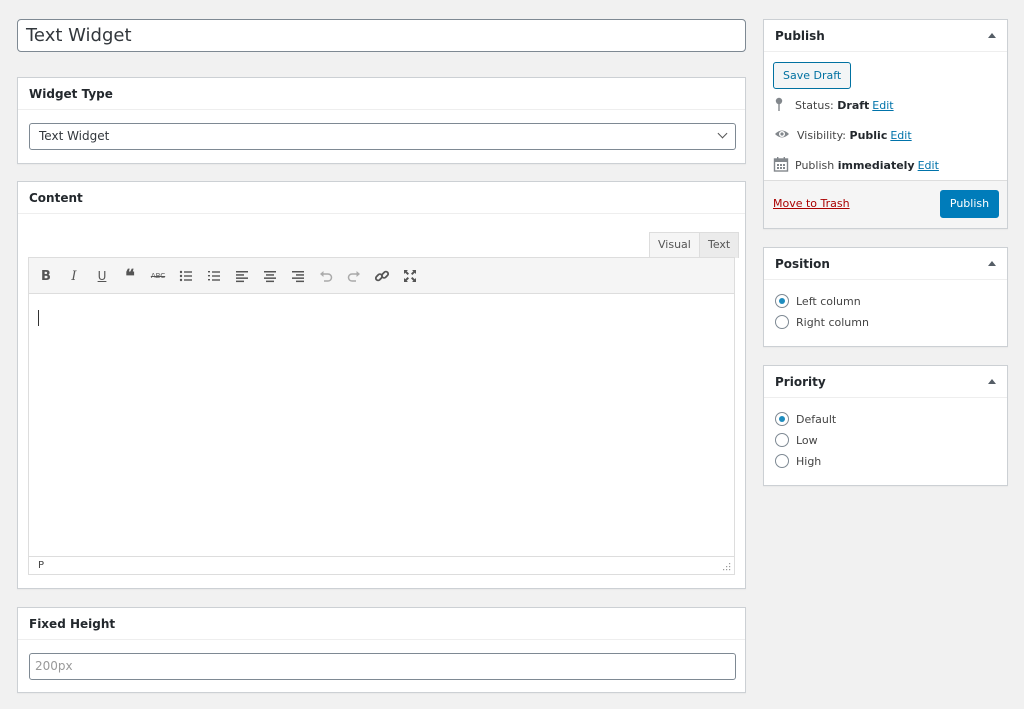 This screenshot has height=709, width=1024. What do you see at coordinates (969, 204) in the screenshot?
I see `publish-button: Publish` at bounding box center [969, 204].